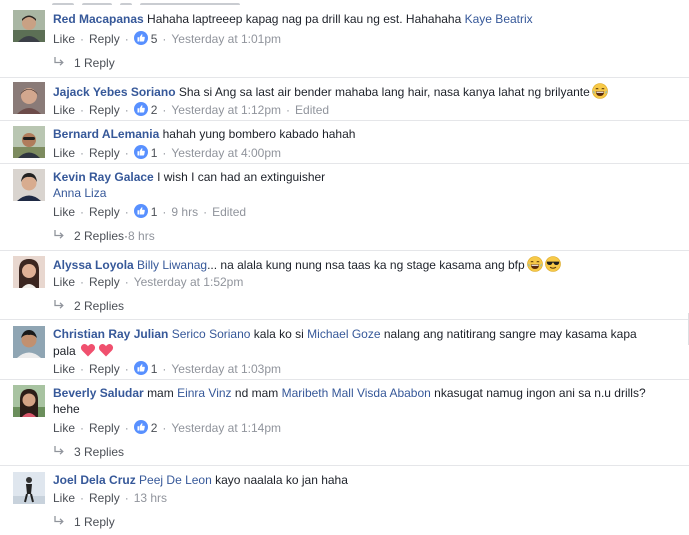 The height and width of the screenshot is (535, 689). Describe the element at coordinates (98, 19) in the screenshot. I see `comment-author: Red Macapanas` at that location.